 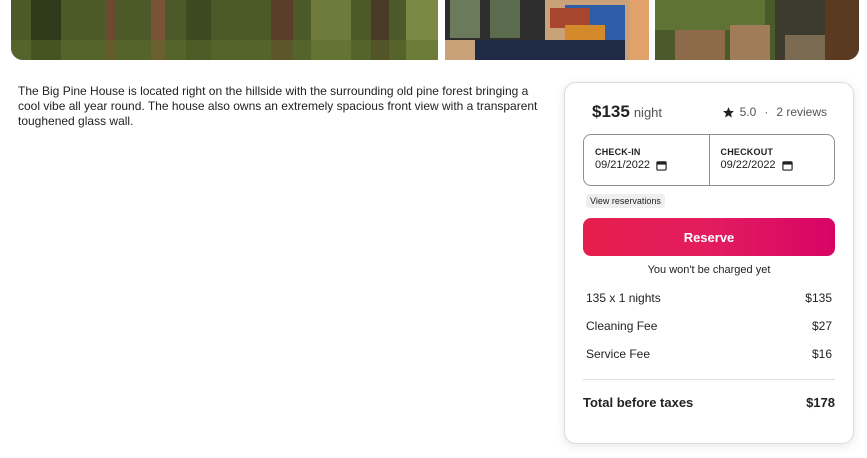 What do you see at coordinates (709, 326) in the screenshot?
I see `fee-row: Cleaning Fee $27` at bounding box center [709, 326].